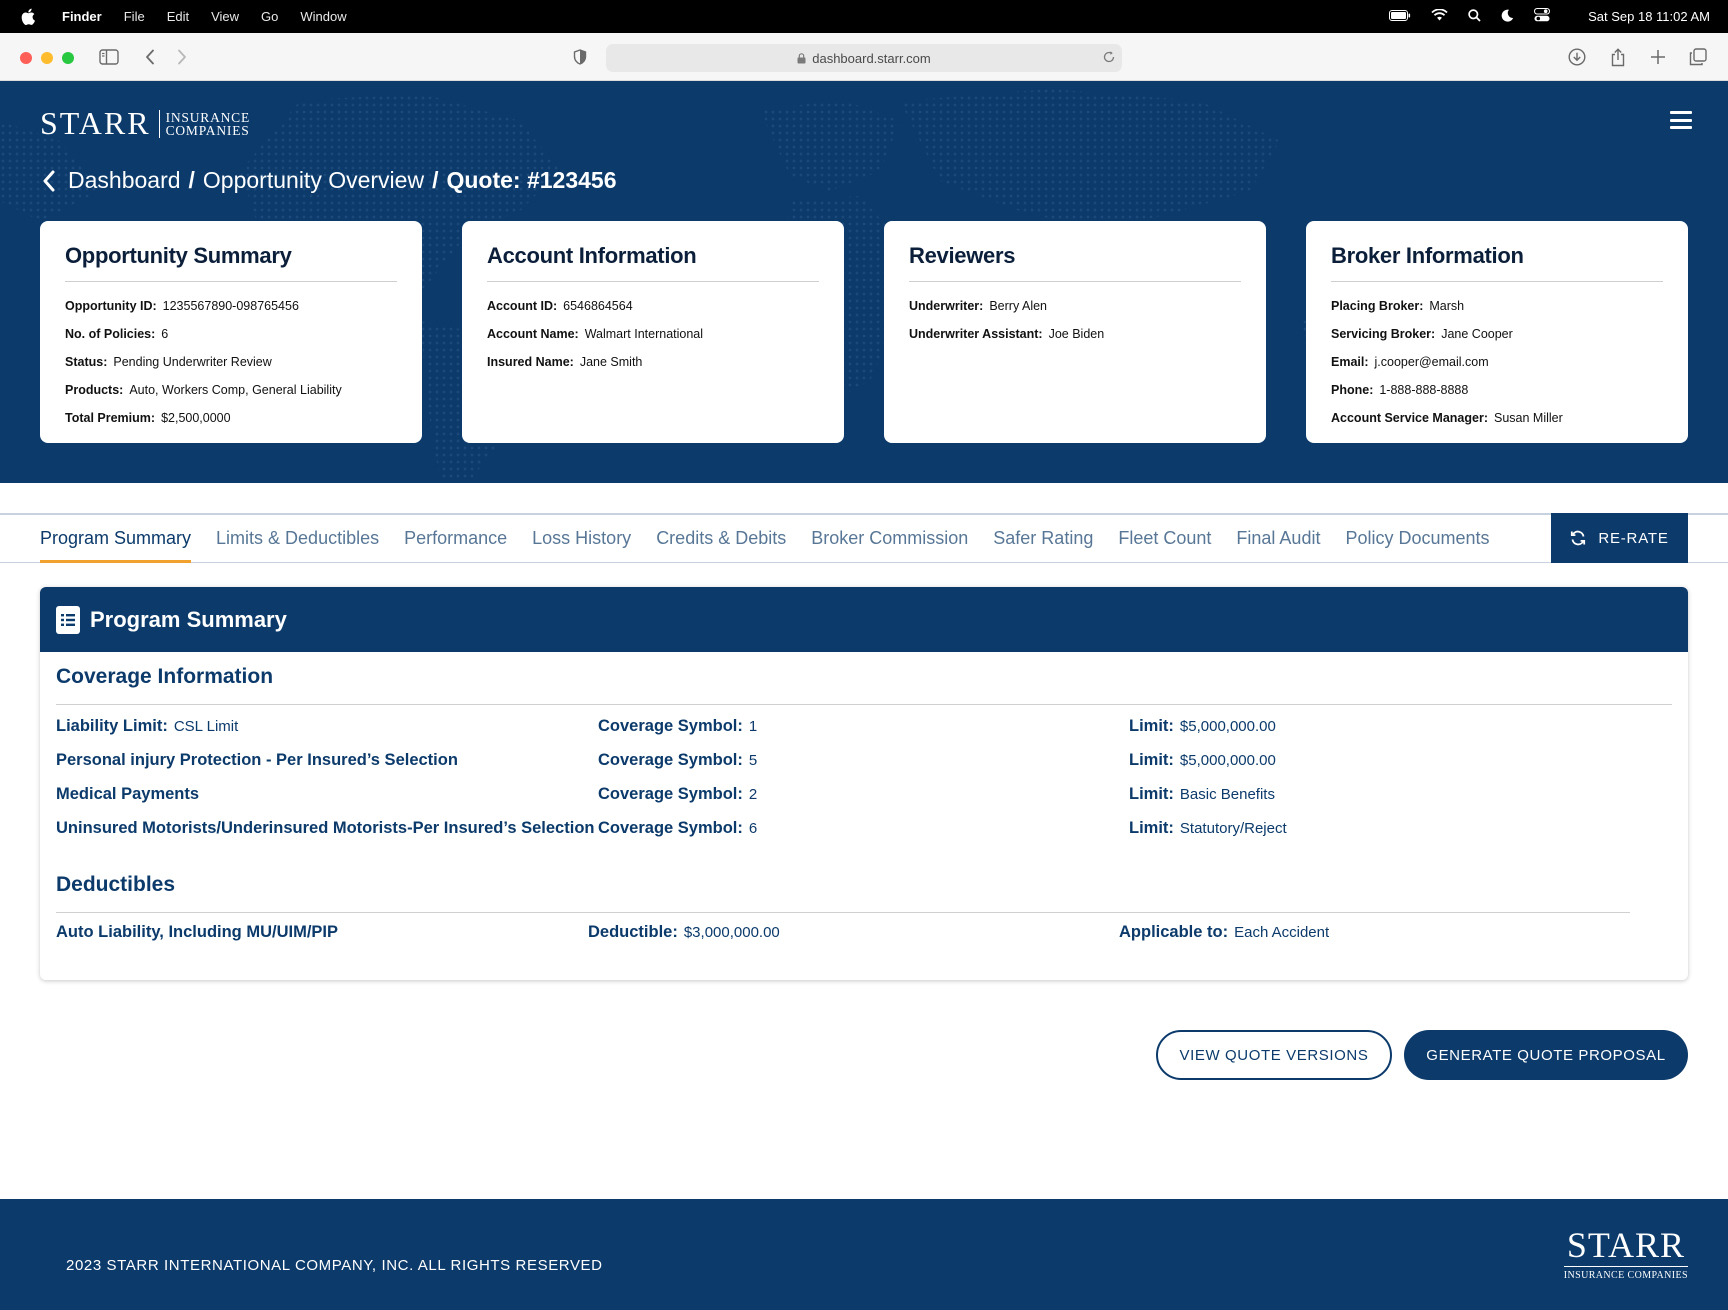  What do you see at coordinates (197, 932) in the screenshot?
I see `deductible-name: Auto Liability, Including MU/UIM/PIP` at bounding box center [197, 932].